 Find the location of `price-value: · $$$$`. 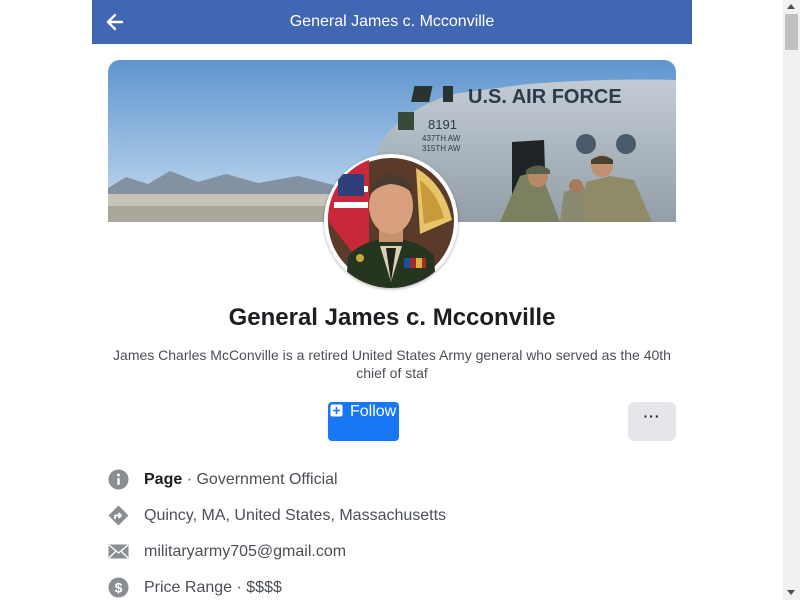

price-value: · $$$$ is located at coordinates (259, 587).